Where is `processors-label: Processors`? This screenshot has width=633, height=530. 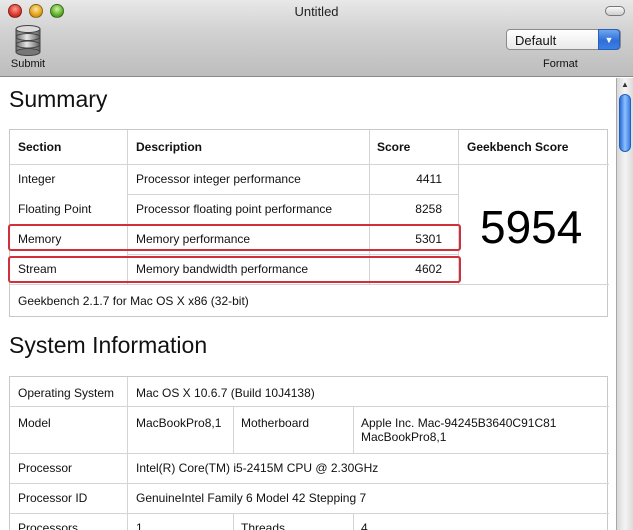 processors-label: Processors is located at coordinates (48, 525).